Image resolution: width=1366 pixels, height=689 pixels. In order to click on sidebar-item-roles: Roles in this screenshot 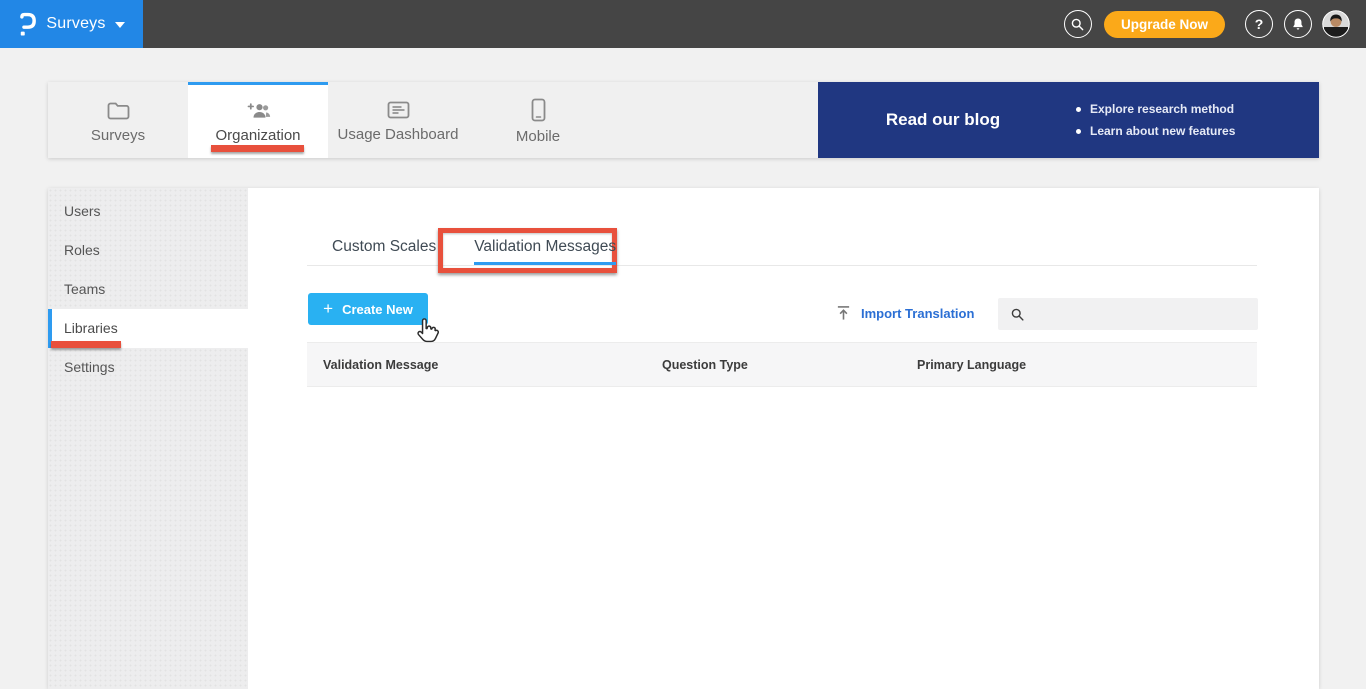, I will do `click(148, 250)`.